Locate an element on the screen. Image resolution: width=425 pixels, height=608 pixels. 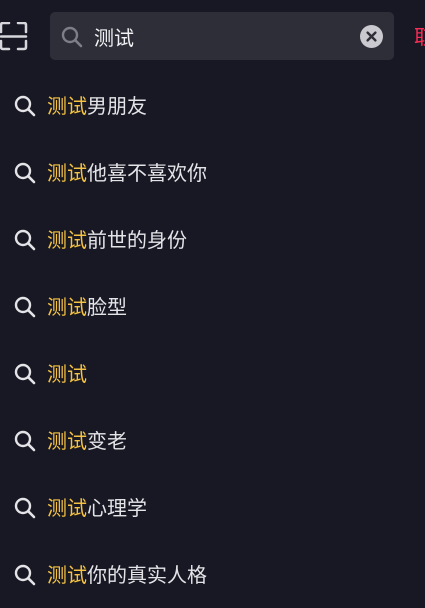
suggestion-text: 测试他喜不喜欢你 is located at coordinates (127, 173).